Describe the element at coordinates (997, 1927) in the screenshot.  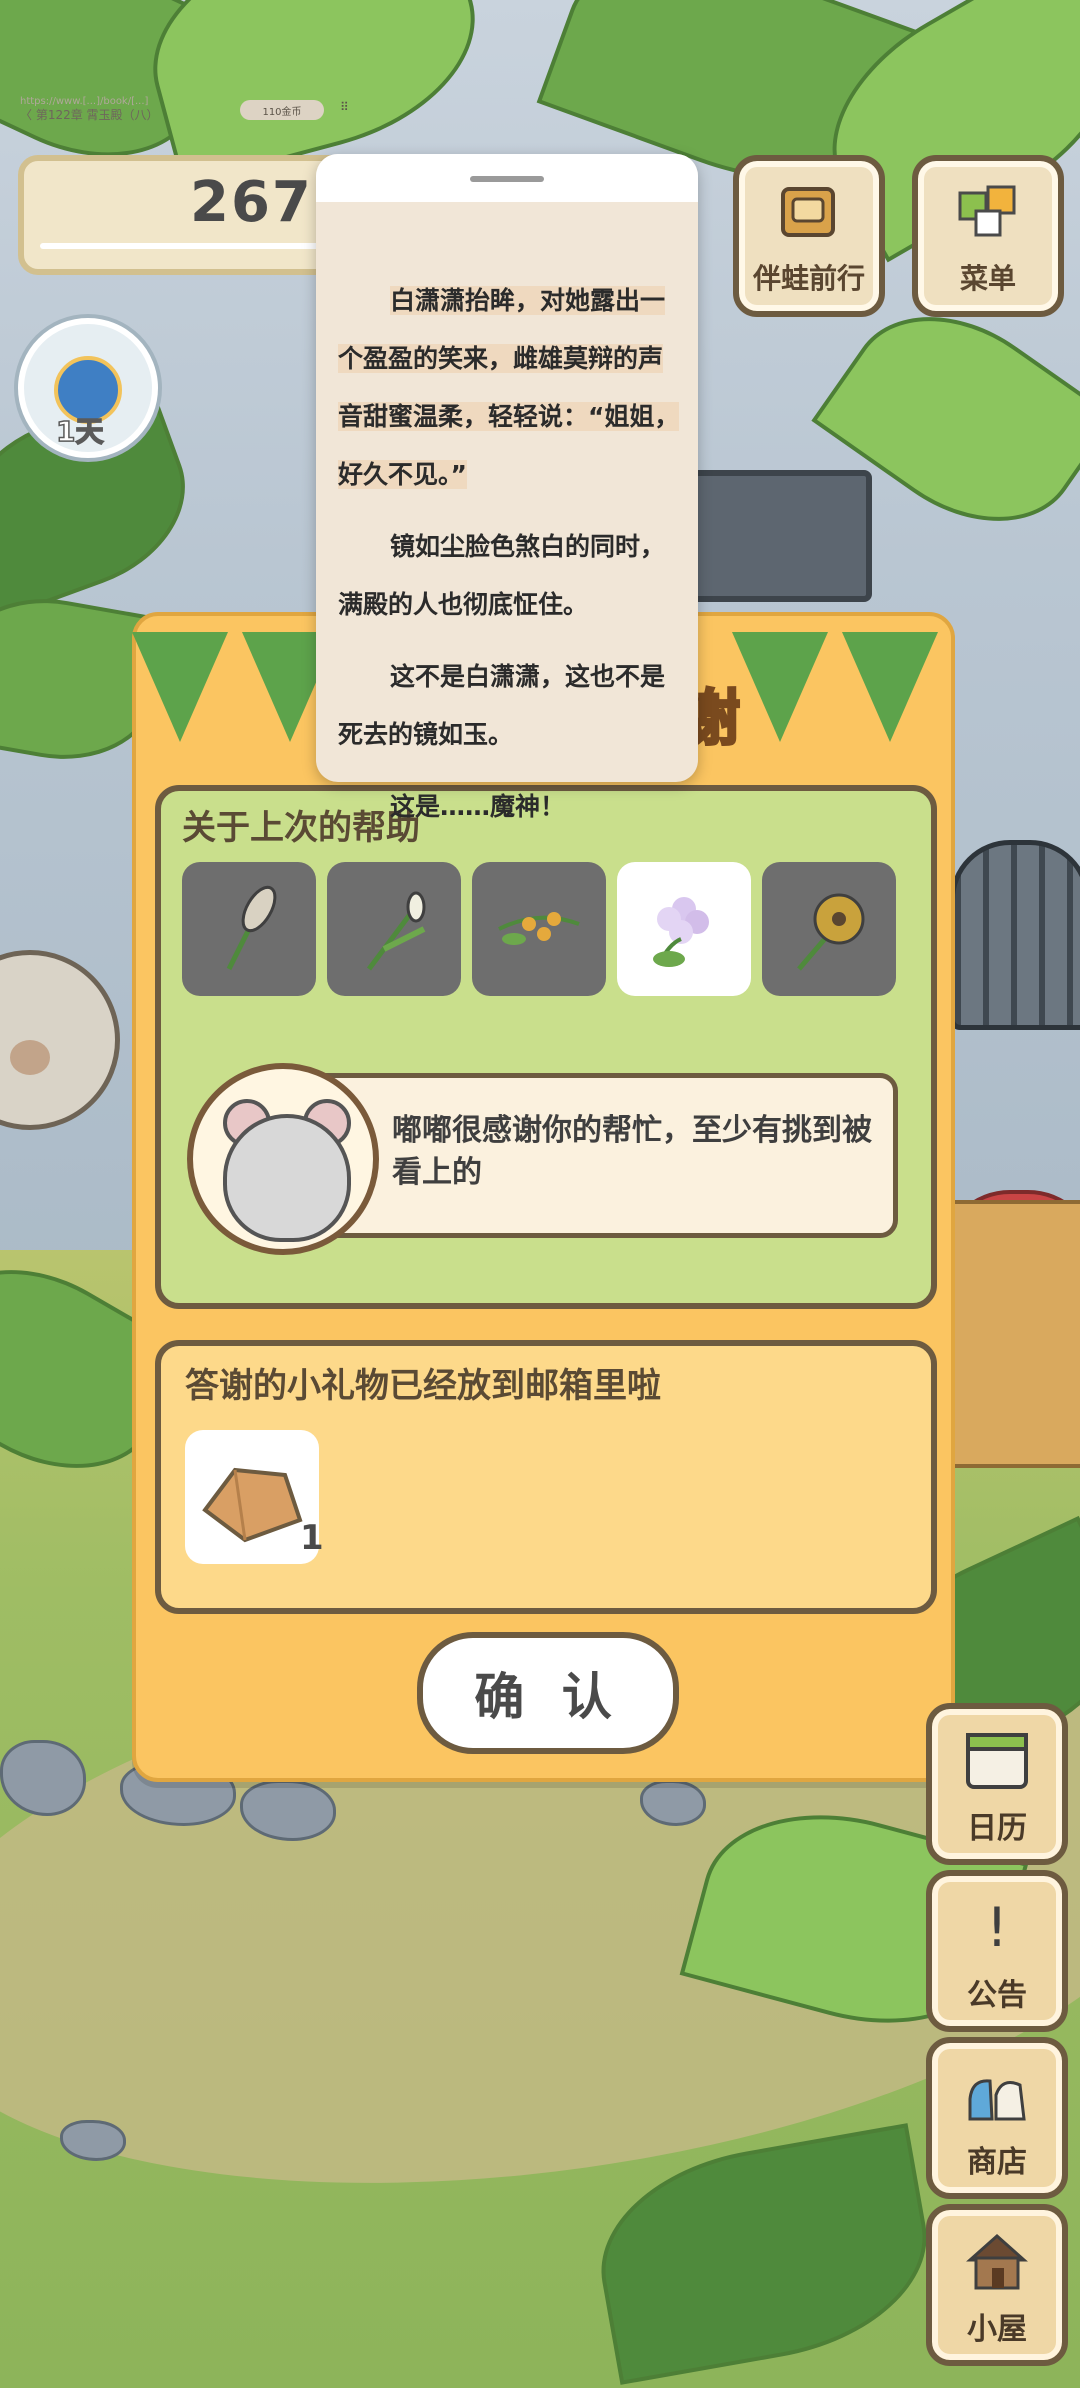
I see `exclamation-icon: !` at that location.